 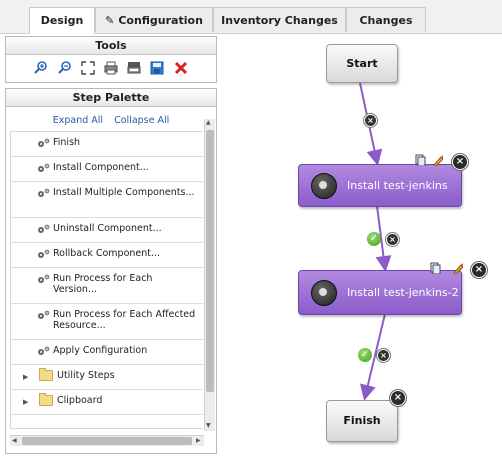 What do you see at coordinates (41, 68) in the screenshot?
I see `zoom-in-icon` at bounding box center [41, 68].